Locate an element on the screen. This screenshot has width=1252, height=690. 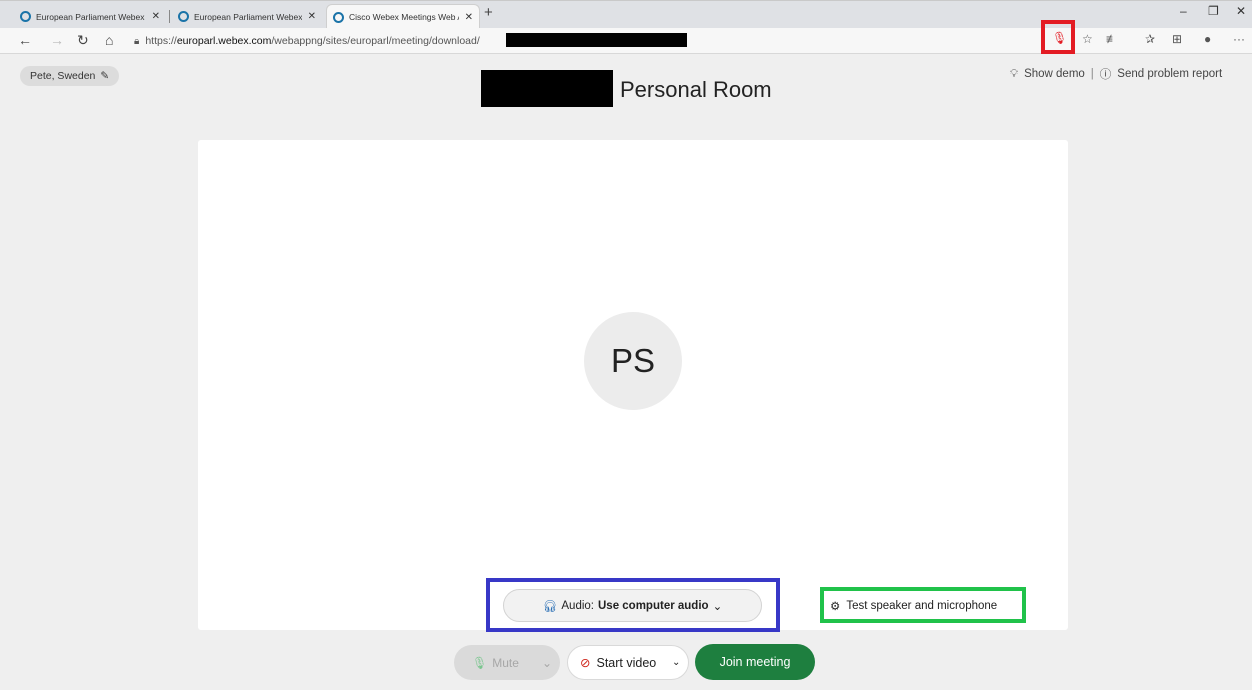
gear-icon: ⚙ is located at coordinates (835, 607).